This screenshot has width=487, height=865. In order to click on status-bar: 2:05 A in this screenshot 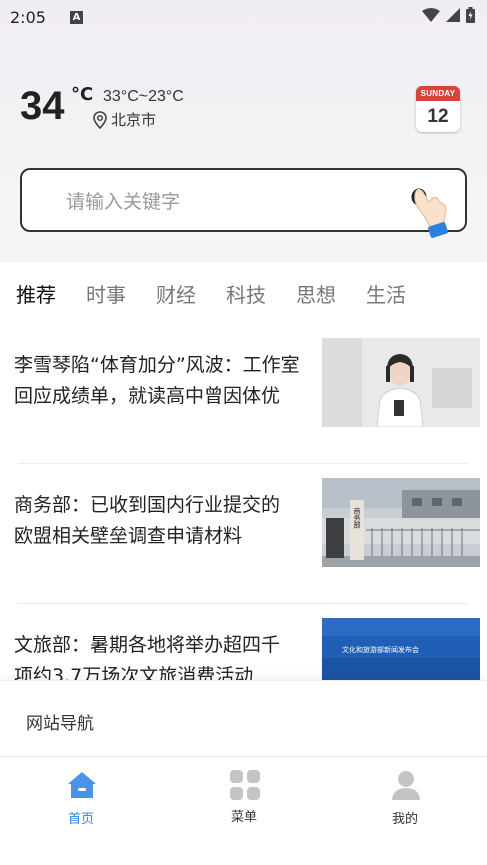, I will do `click(243, 17)`.